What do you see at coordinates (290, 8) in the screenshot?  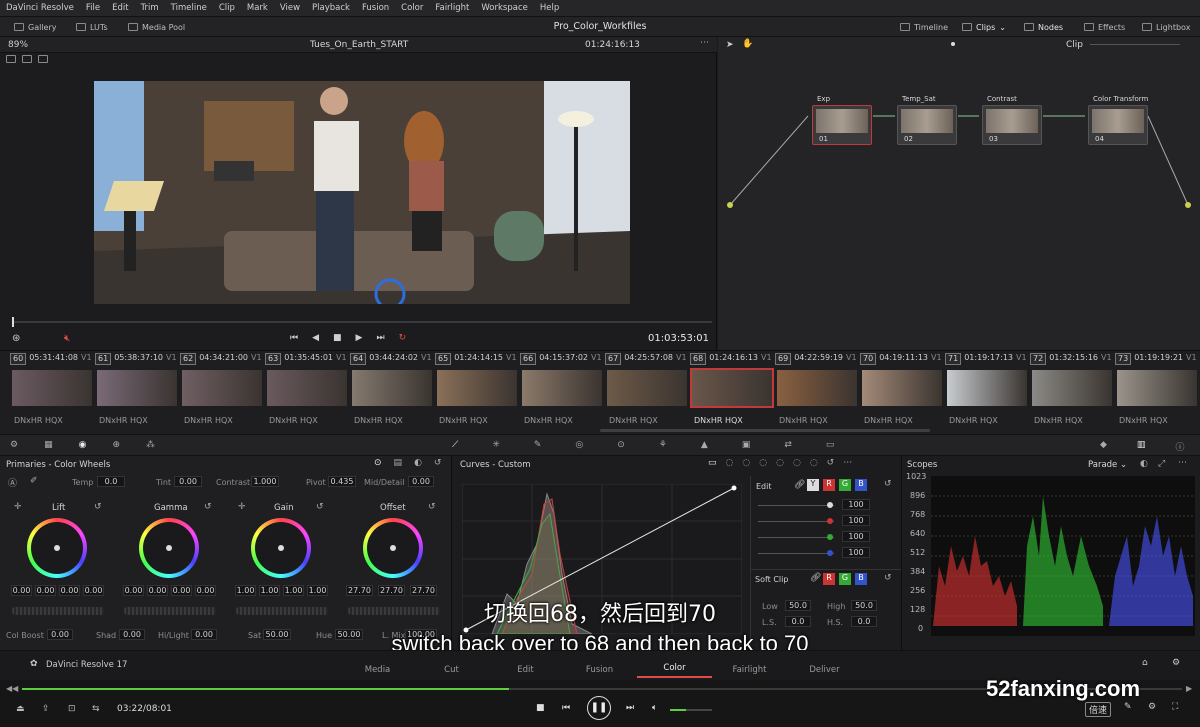 I see `menu-view: View` at bounding box center [290, 8].